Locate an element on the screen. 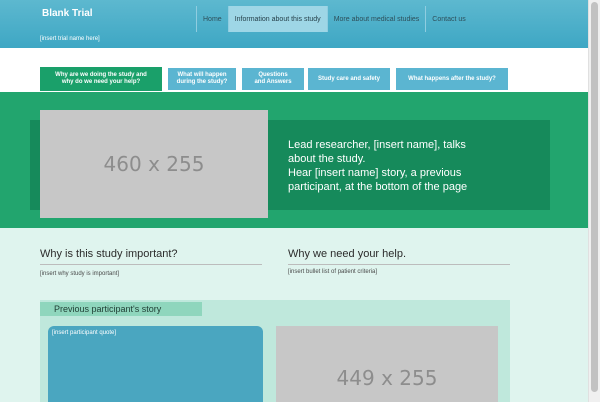 The image size is (600, 402). hero-text-line: about the study. is located at coordinates (327, 159).